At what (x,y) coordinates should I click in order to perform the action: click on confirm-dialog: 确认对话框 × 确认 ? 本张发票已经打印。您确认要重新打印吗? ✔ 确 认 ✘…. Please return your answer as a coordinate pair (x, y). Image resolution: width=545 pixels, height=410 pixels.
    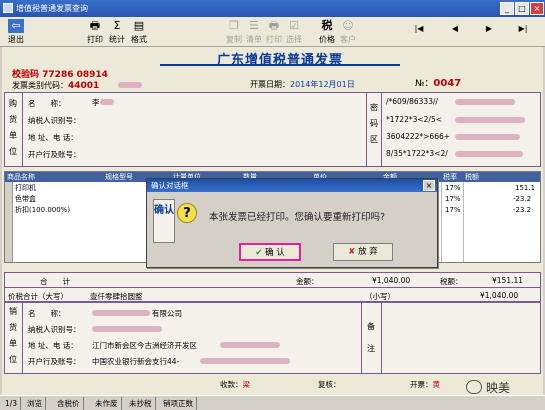
    Looking at the image, I should click on (292, 223).